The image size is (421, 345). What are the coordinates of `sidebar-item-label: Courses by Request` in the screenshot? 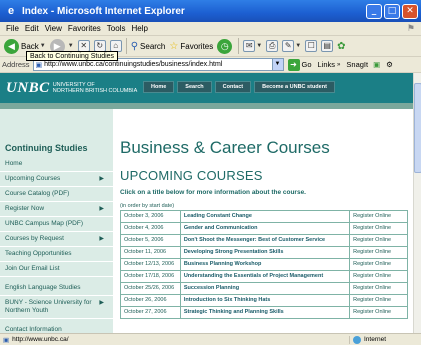 It's located at (34, 238).